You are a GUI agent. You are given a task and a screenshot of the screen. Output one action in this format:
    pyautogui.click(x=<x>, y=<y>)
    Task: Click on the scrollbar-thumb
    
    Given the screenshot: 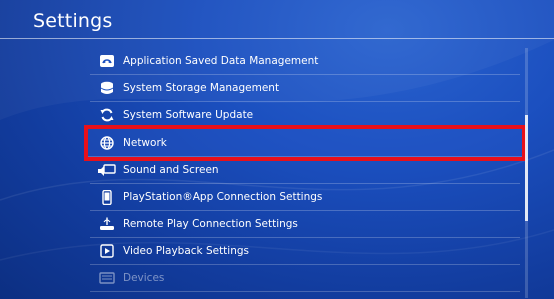 What is the action you would take?
    pyautogui.click(x=526, y=168)
    